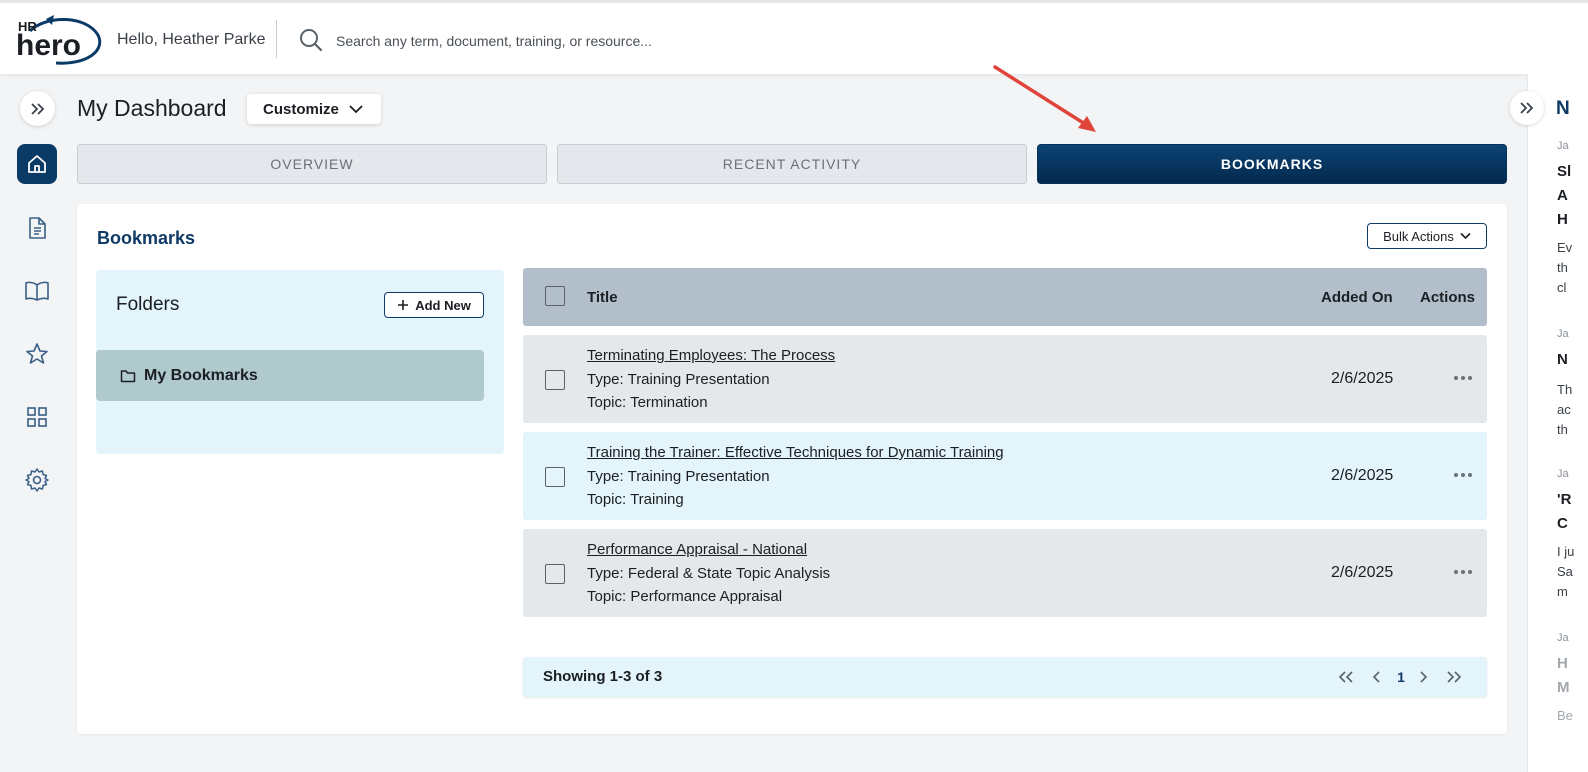 This screenshot has width=1588, height=772. I want to click on bookmark-topic: Topic: Training, so click(635, 499).